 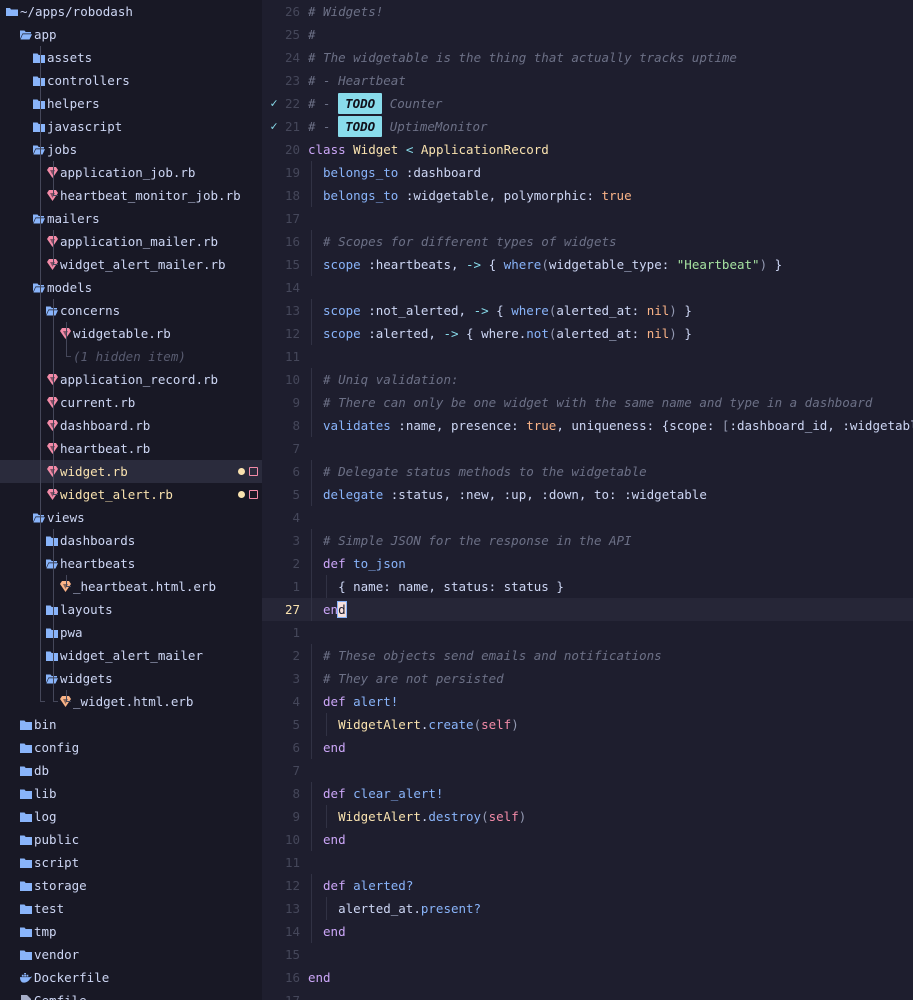 What do you see at coordinates (587, 885) in the screenshot?
I see `code-line: 12 def alerted?` at bounding box center [587, 885].